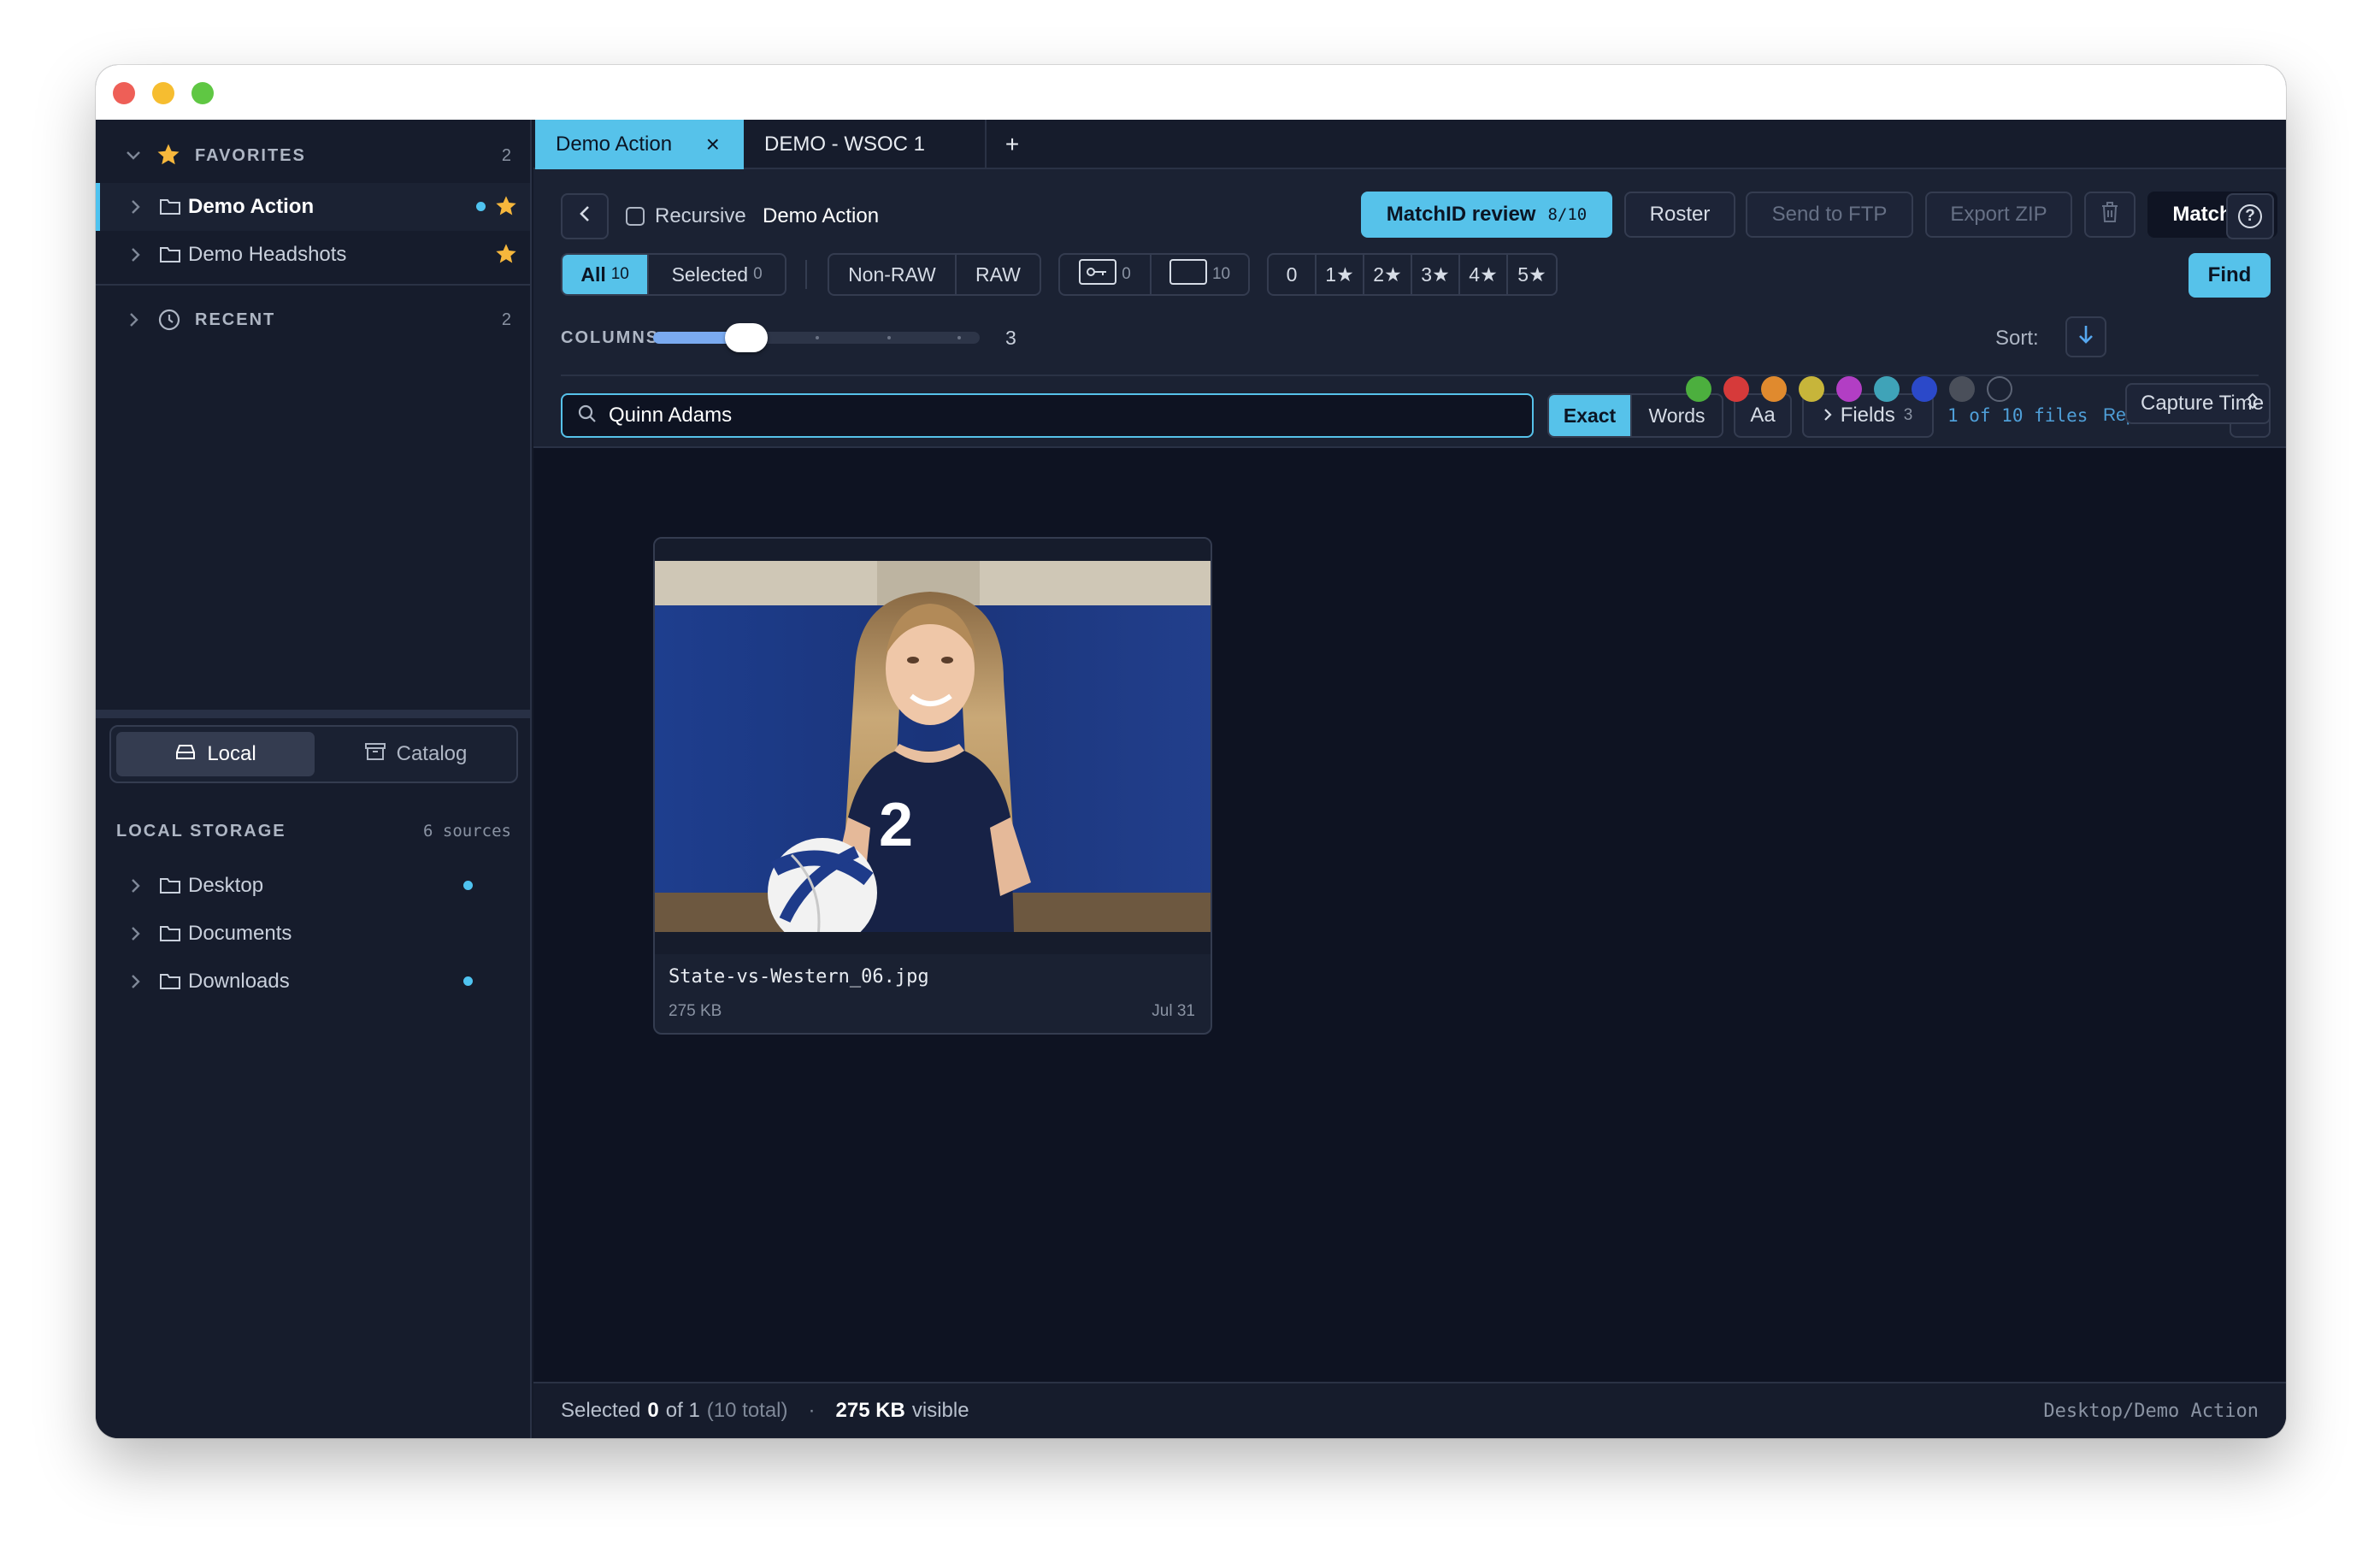 The image size is (2380, 1563). I want to click on frame-filter-count: 10, so click(1221, 274).